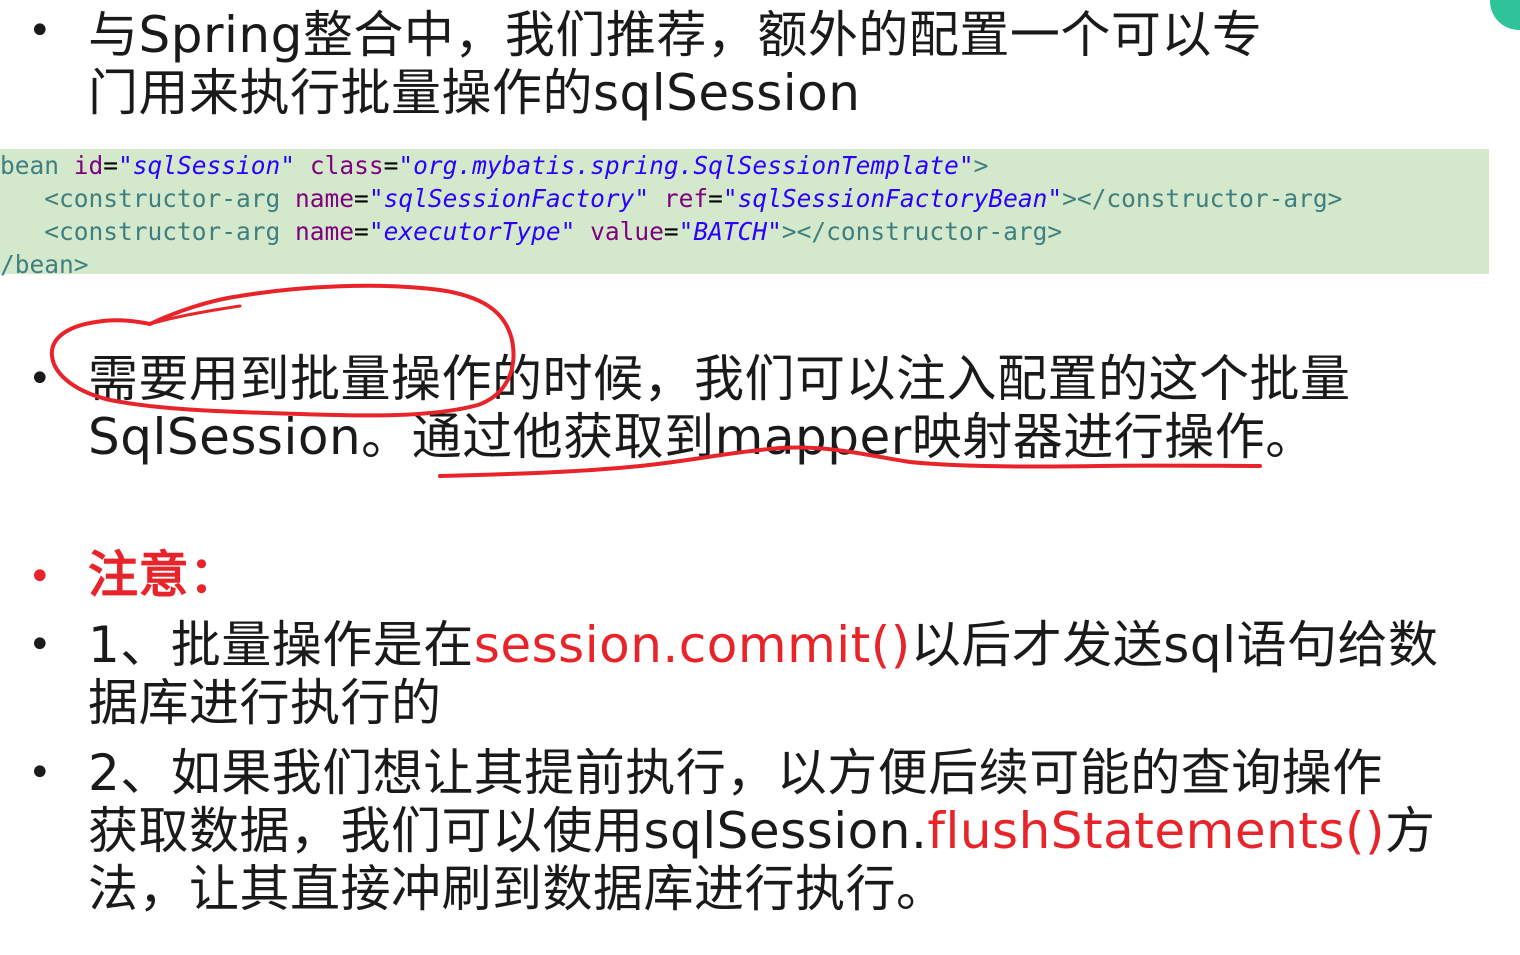 Image resolution: width=1520 pixels, height=955 pixels. Describe the element at coordinates (692, 645) in the screenshot. I see `commit-method: session.commit()` at that location.